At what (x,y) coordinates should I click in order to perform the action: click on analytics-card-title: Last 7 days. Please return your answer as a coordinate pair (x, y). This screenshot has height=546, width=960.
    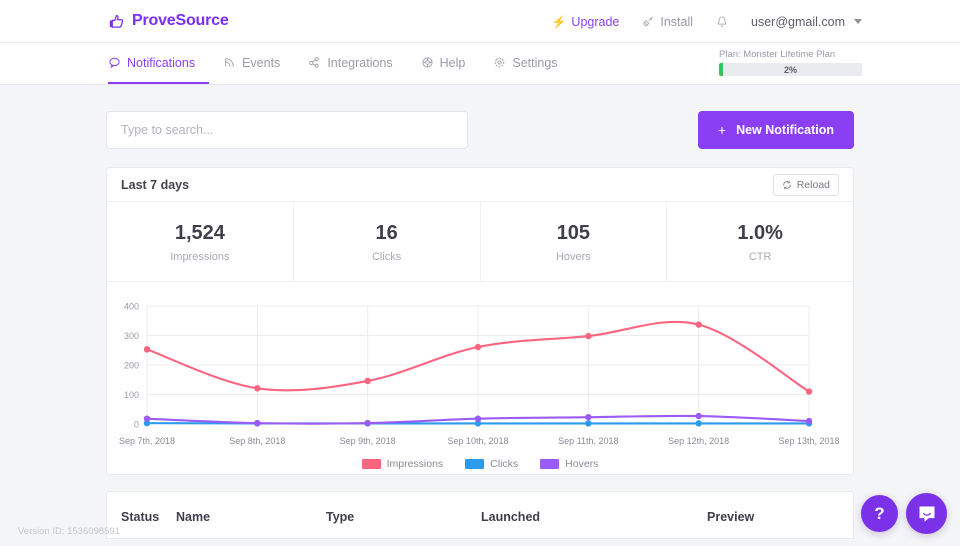
    Looking at the image, I should click on (155, 184).